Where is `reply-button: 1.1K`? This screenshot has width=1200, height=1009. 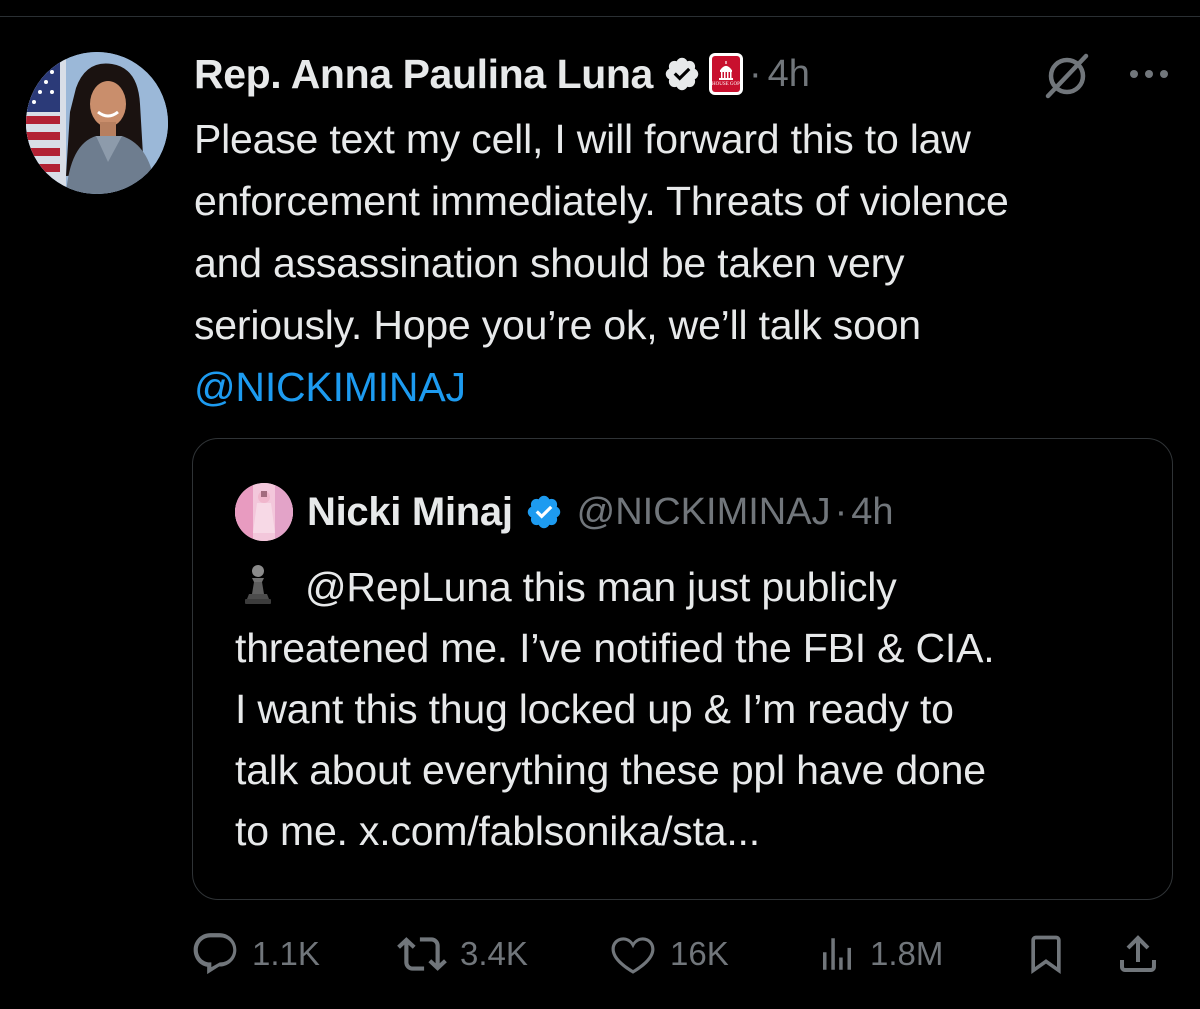
reply-button: 1.1K is located at coordinates (255, 954).